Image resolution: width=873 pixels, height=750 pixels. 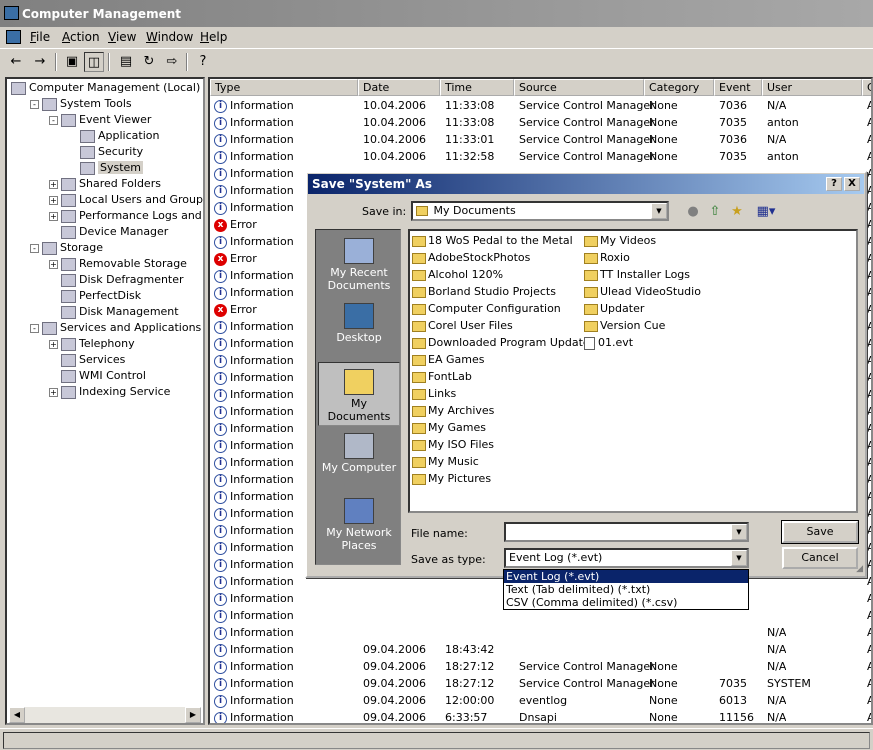 I want to click on mmc-icon, so click(x=13, y=37).